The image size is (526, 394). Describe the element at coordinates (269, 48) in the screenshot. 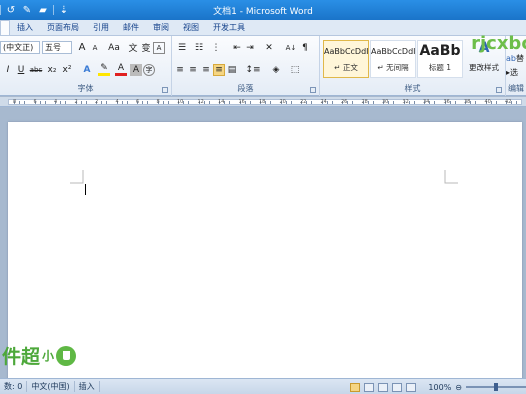

I see `chinese-layout-icon: ✕` at that location.